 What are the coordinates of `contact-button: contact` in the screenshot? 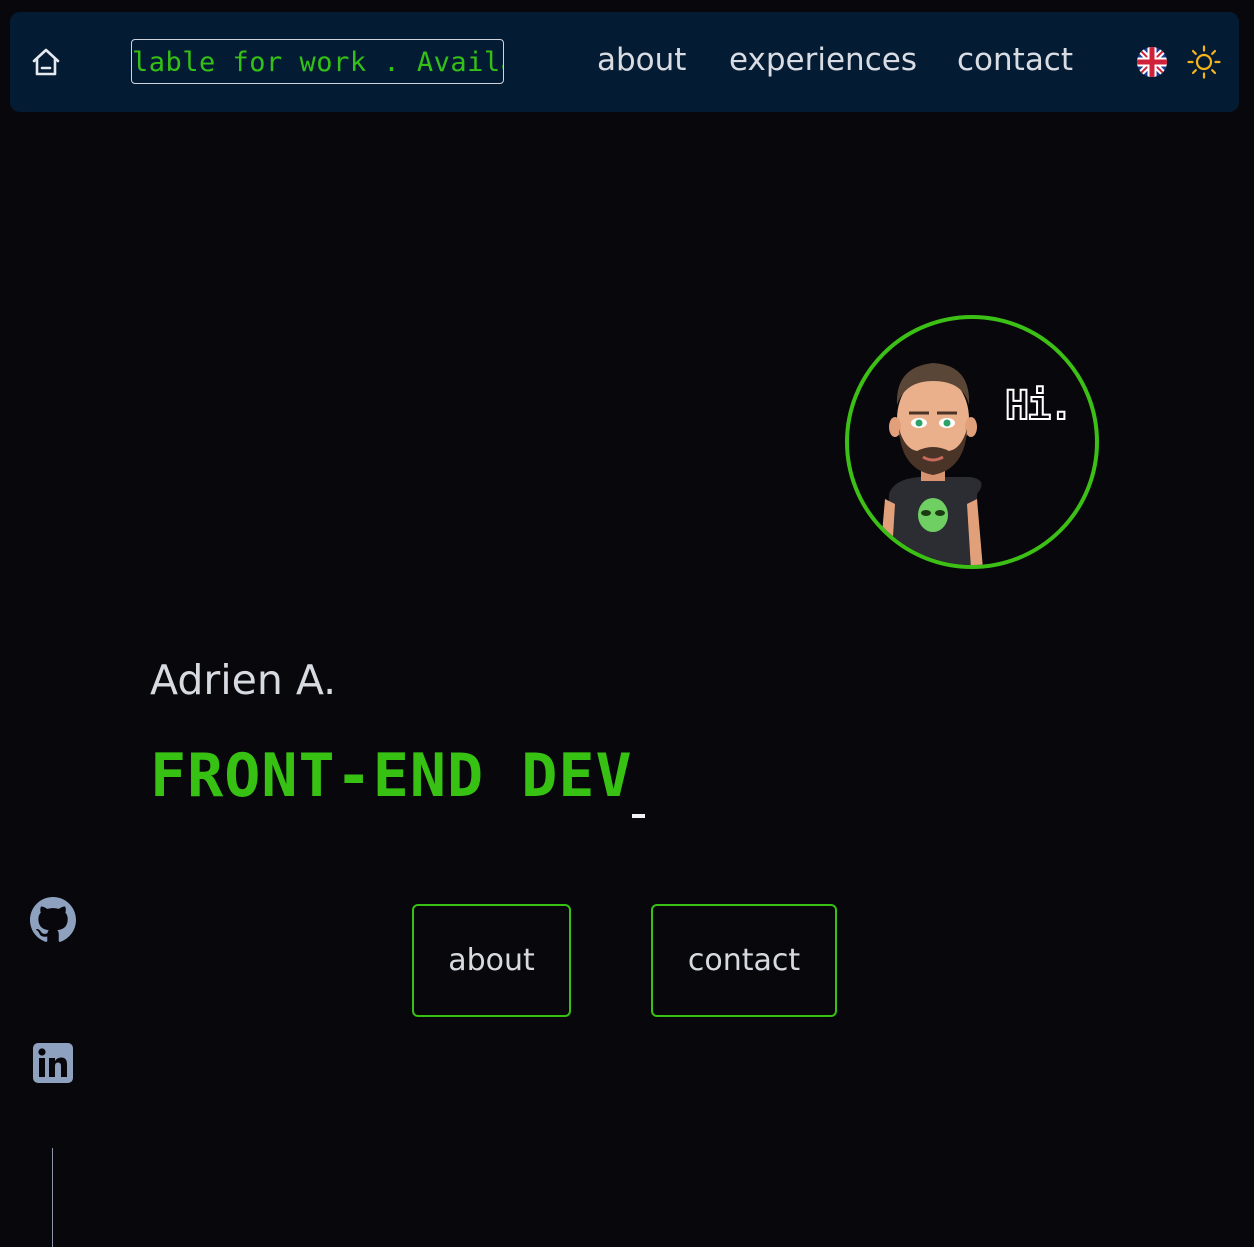 It's located at (744, 960).